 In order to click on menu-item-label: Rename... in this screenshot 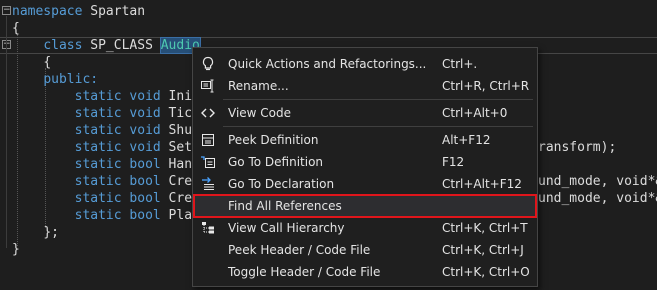, I will do `click(258, 86)`.